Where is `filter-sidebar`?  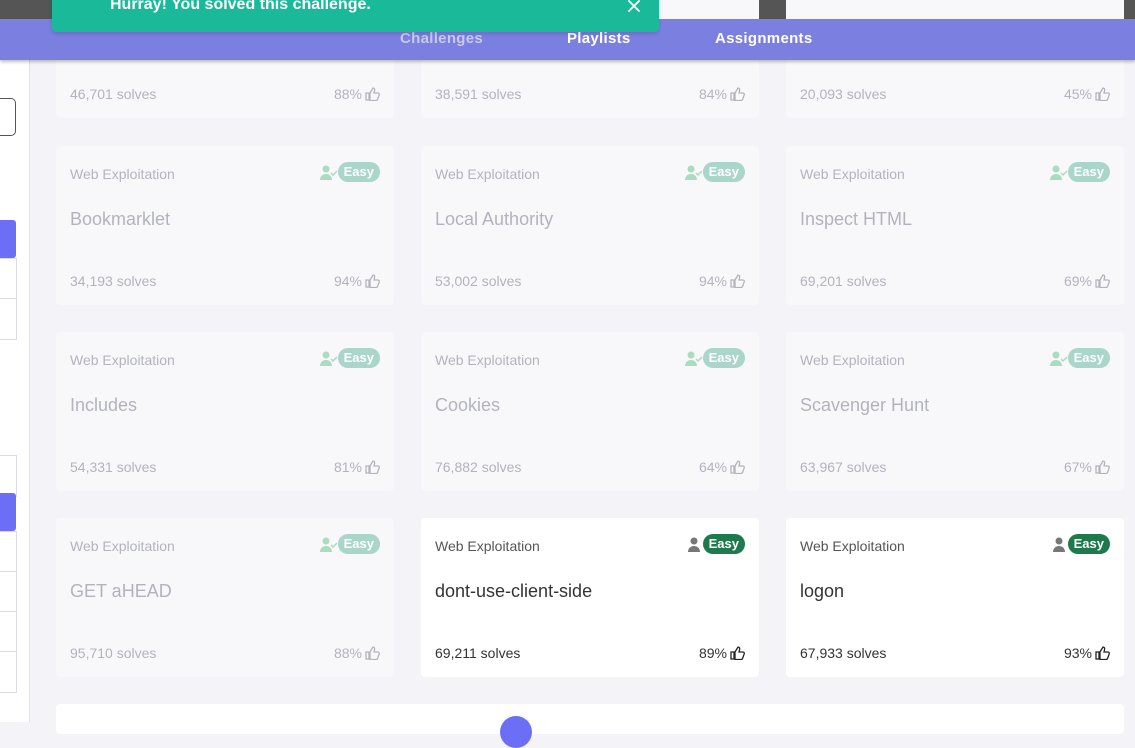 filter-sidebar is located at coordinates (15, 391).